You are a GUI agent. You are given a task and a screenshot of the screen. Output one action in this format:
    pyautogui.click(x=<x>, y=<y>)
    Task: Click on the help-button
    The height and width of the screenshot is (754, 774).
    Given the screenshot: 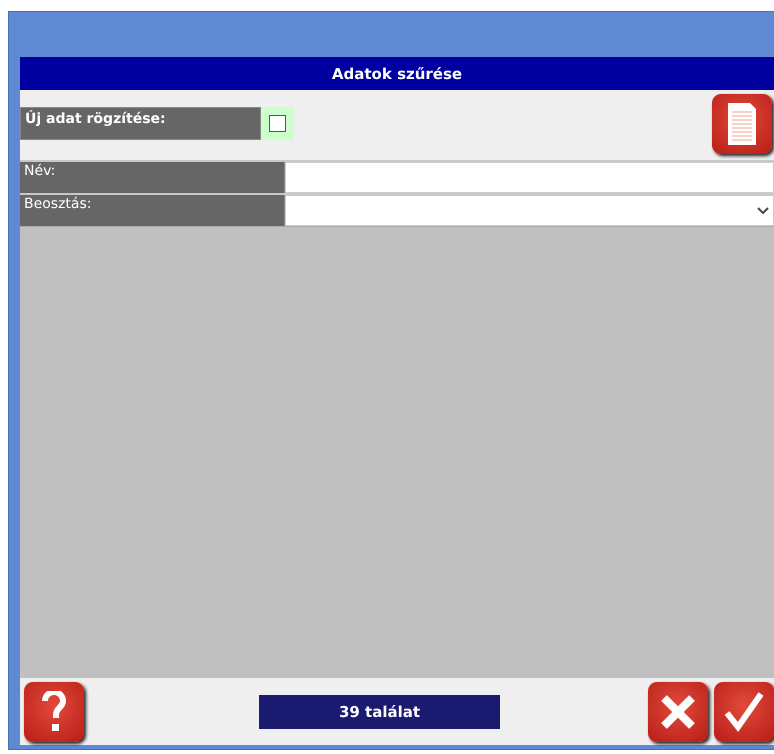 What is the action you would take?
    pyautogui.click(x=54, y=712)
    